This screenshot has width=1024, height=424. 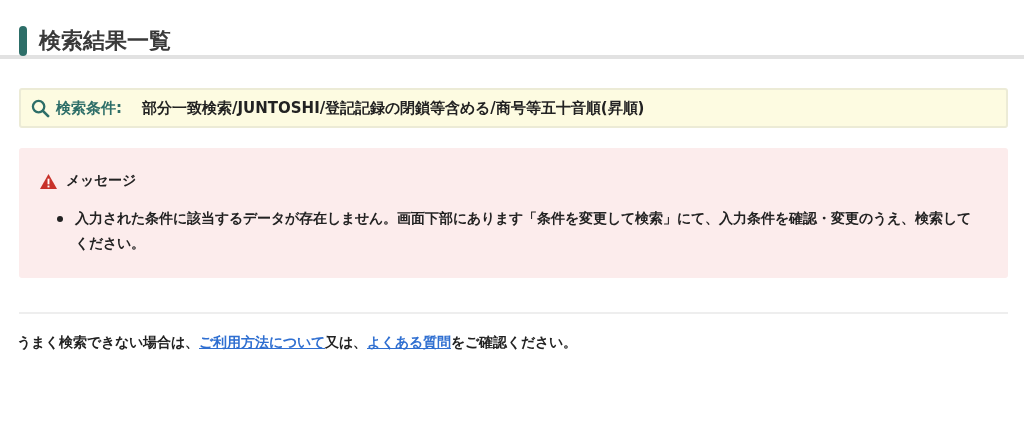 I want to click on conditions-value: 部分一致検索/JUNTOSHI/登記記録の閉鎖等含める/商号等五十音順(昇順), so click(x=393, y=108).